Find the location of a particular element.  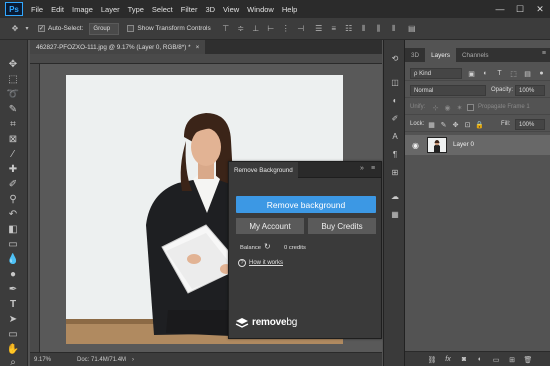

zoom-tool-icon: ⌕ is located at coordinates (13, 361).